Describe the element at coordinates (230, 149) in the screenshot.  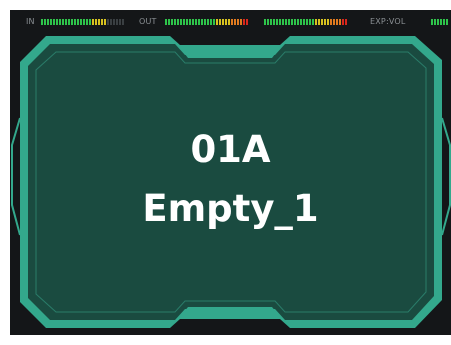
I see `preset-number: 01A` at that location.